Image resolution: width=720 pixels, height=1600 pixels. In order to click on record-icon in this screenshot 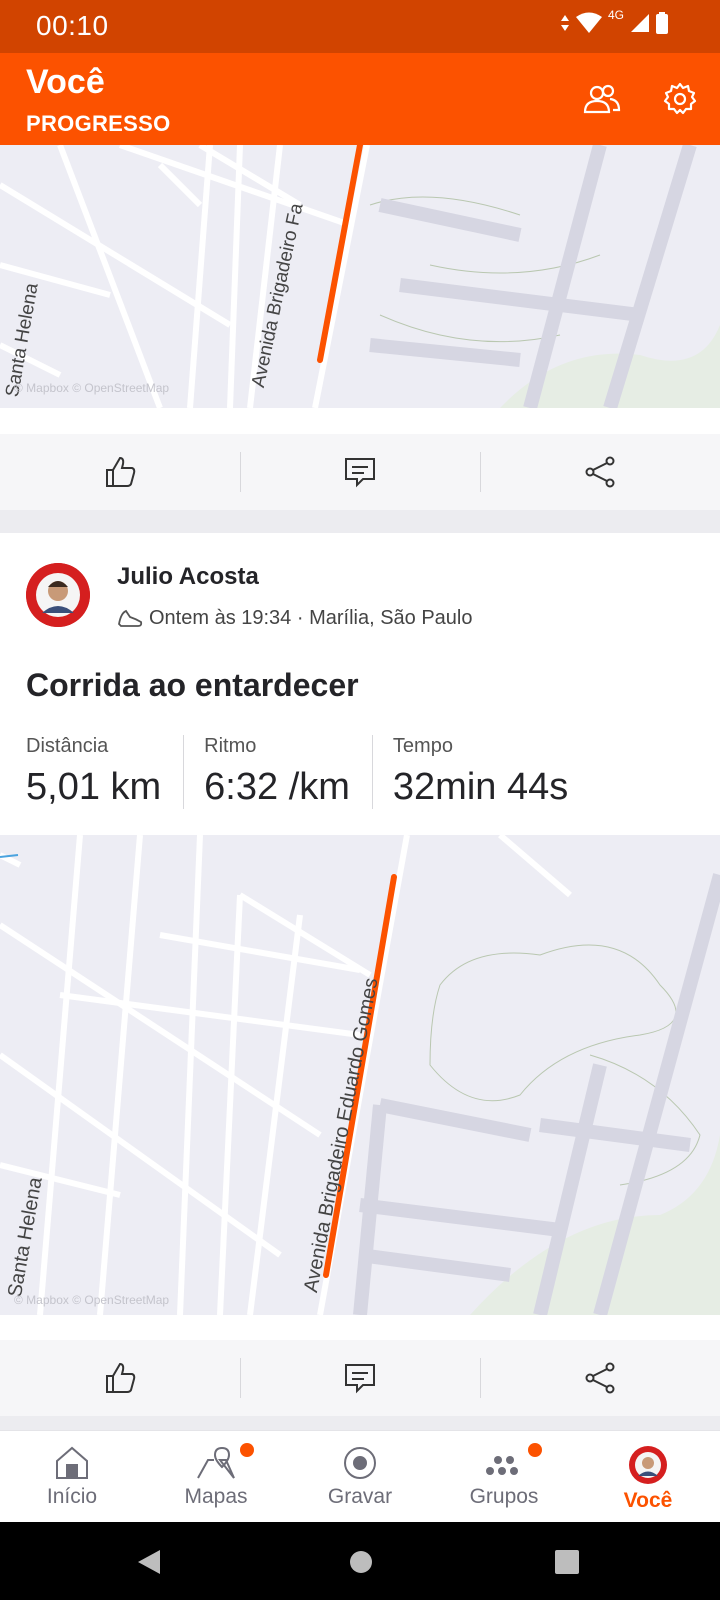, I will do `click(360, 1463)`.